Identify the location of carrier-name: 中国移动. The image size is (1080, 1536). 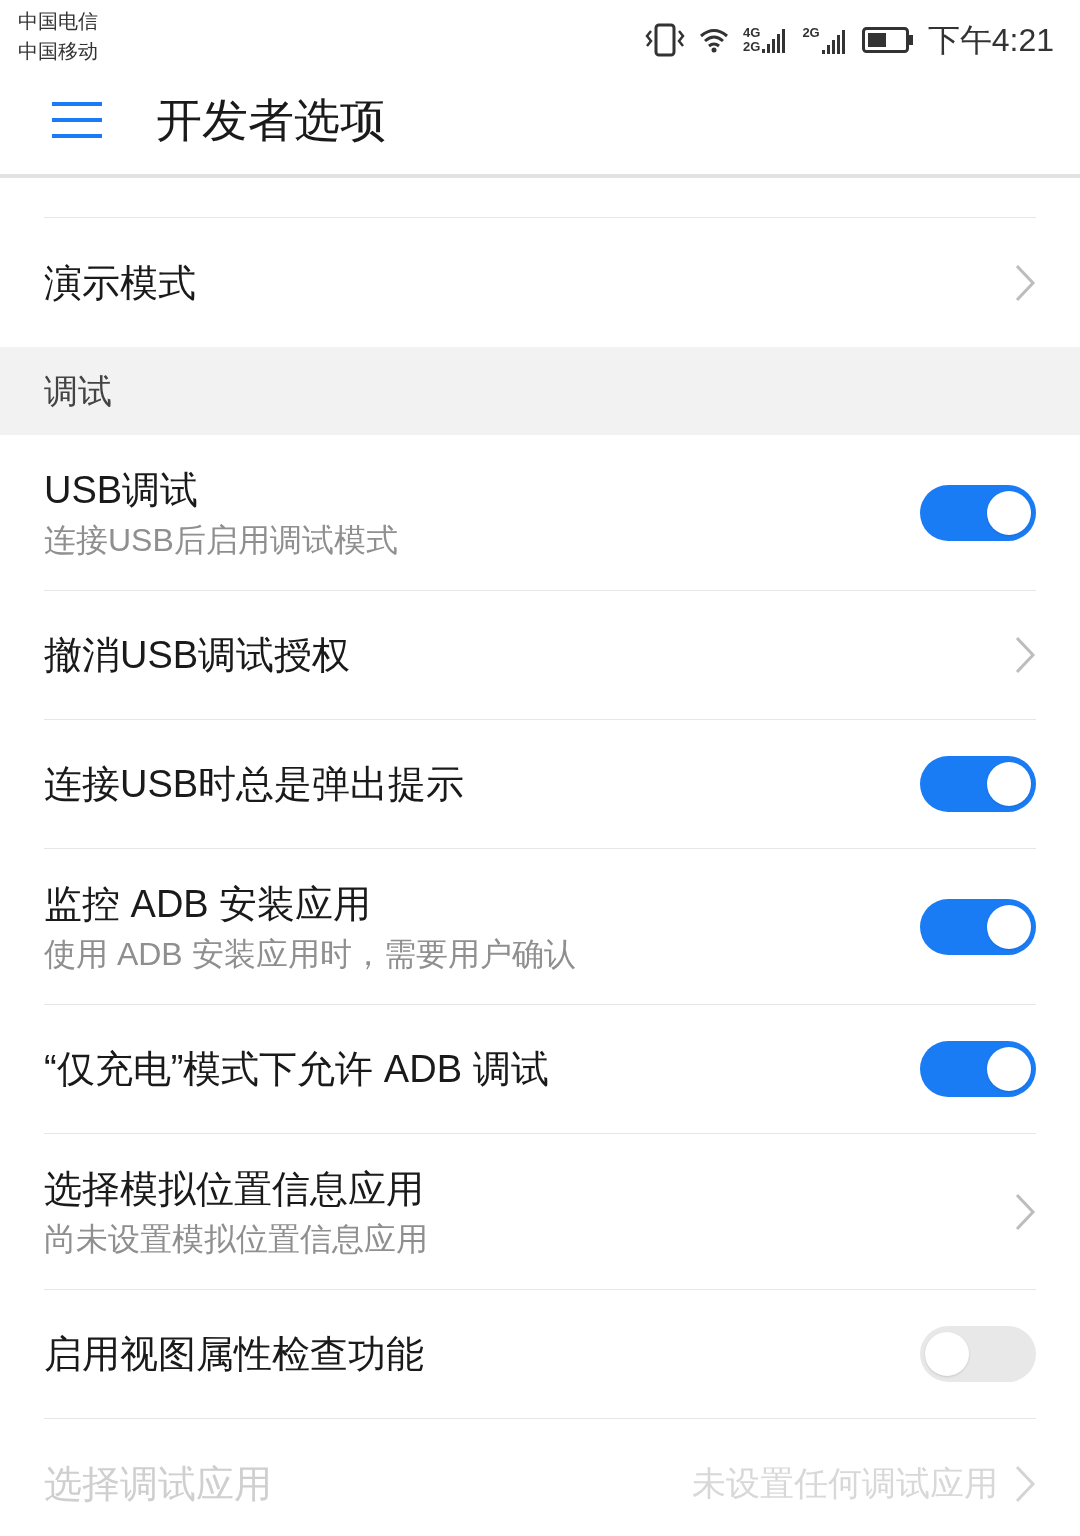
(58, 51).